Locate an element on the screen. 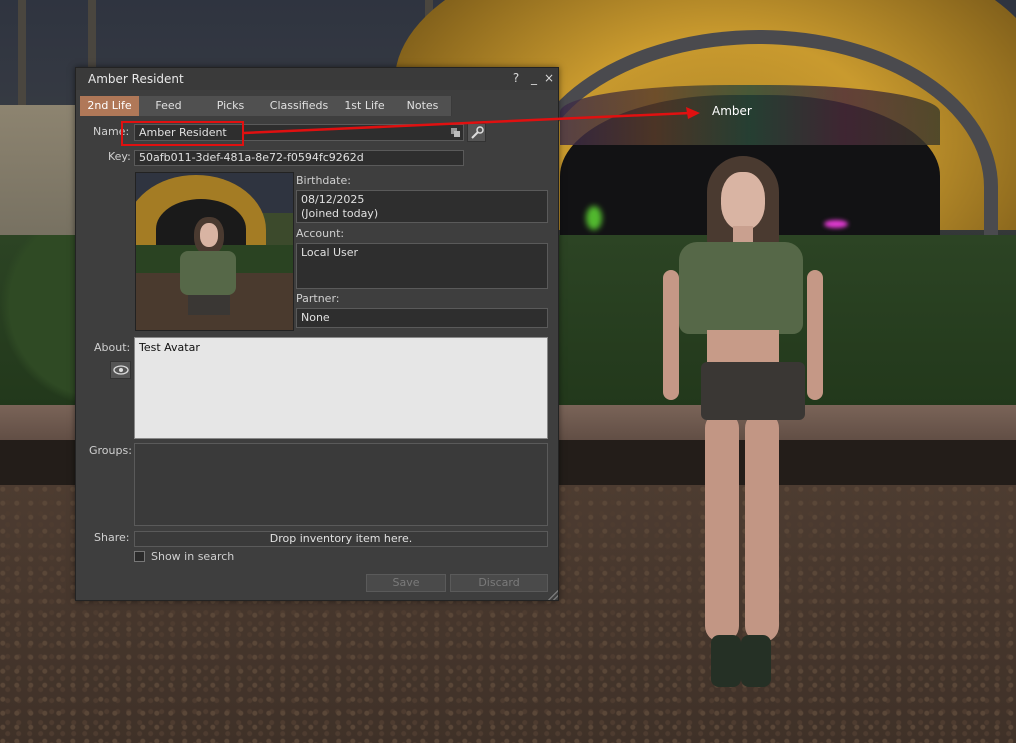 The image size is (1016, 743). annotation-arrow is located at coordinates (471, 121).